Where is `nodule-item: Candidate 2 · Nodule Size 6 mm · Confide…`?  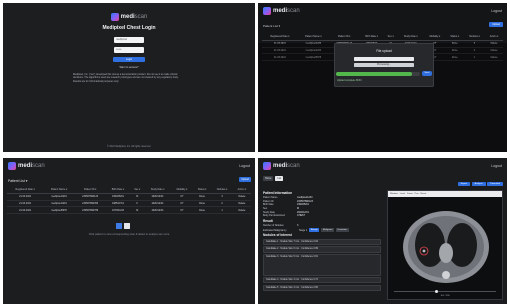 nodule-item: Candidate 2 · Nodule Size 6 mm · Confide… is located at coordinates (322, 249).